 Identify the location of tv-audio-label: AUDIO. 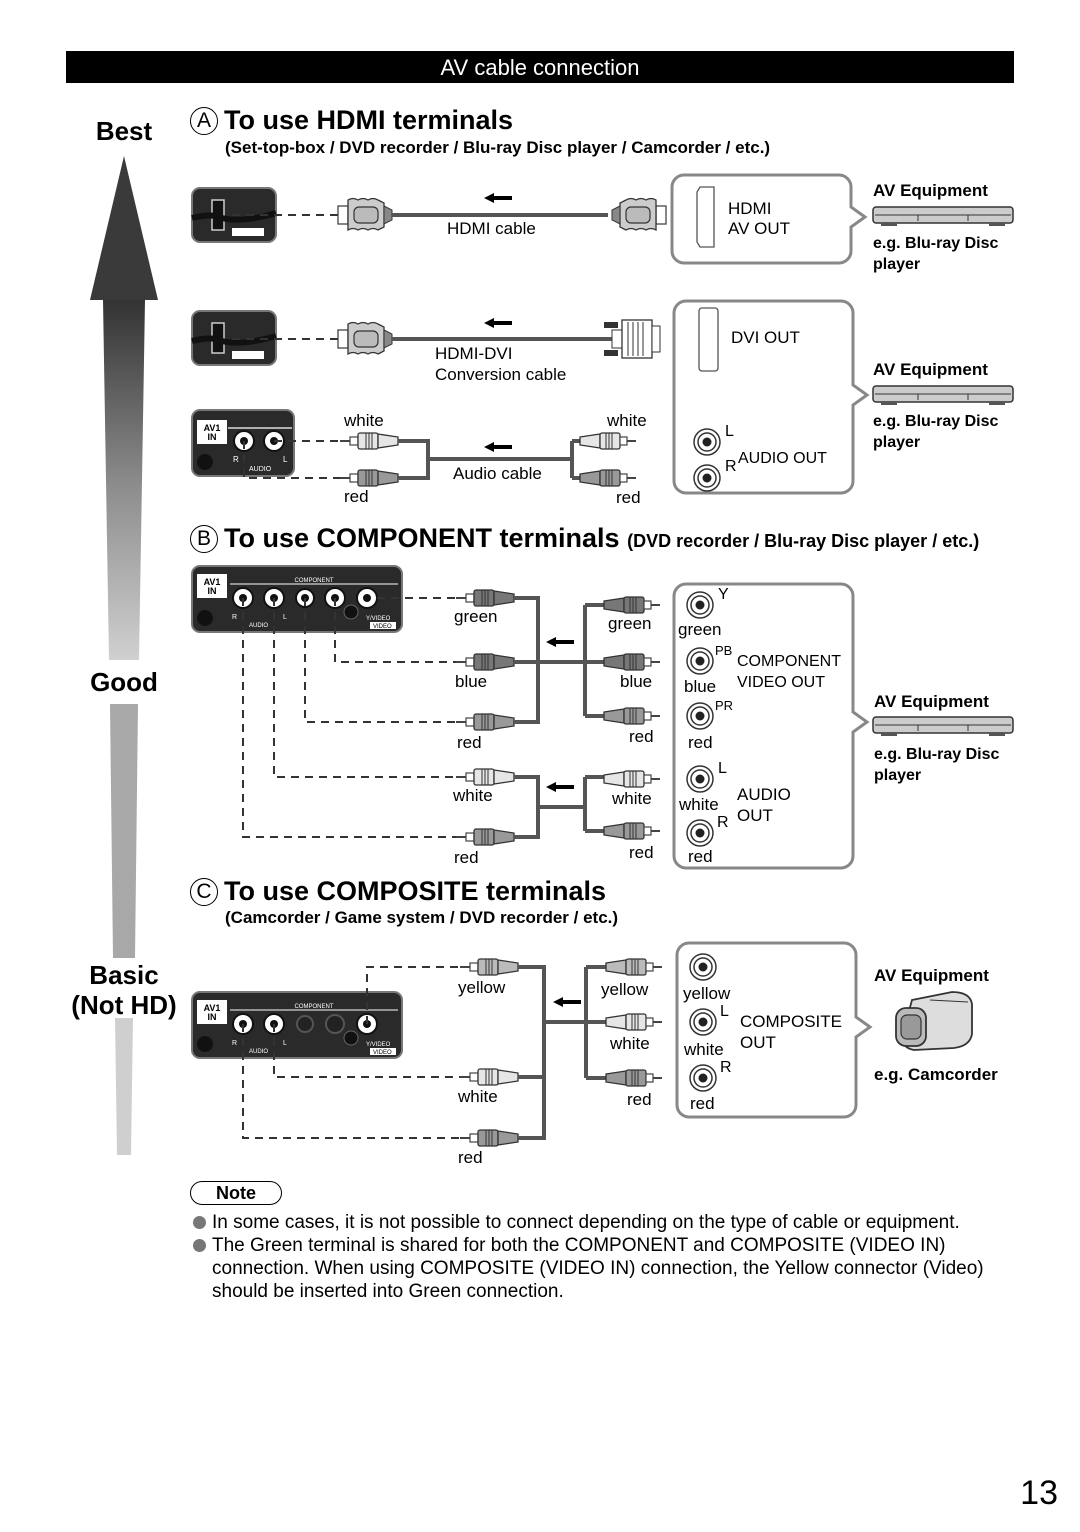
(258, 626).